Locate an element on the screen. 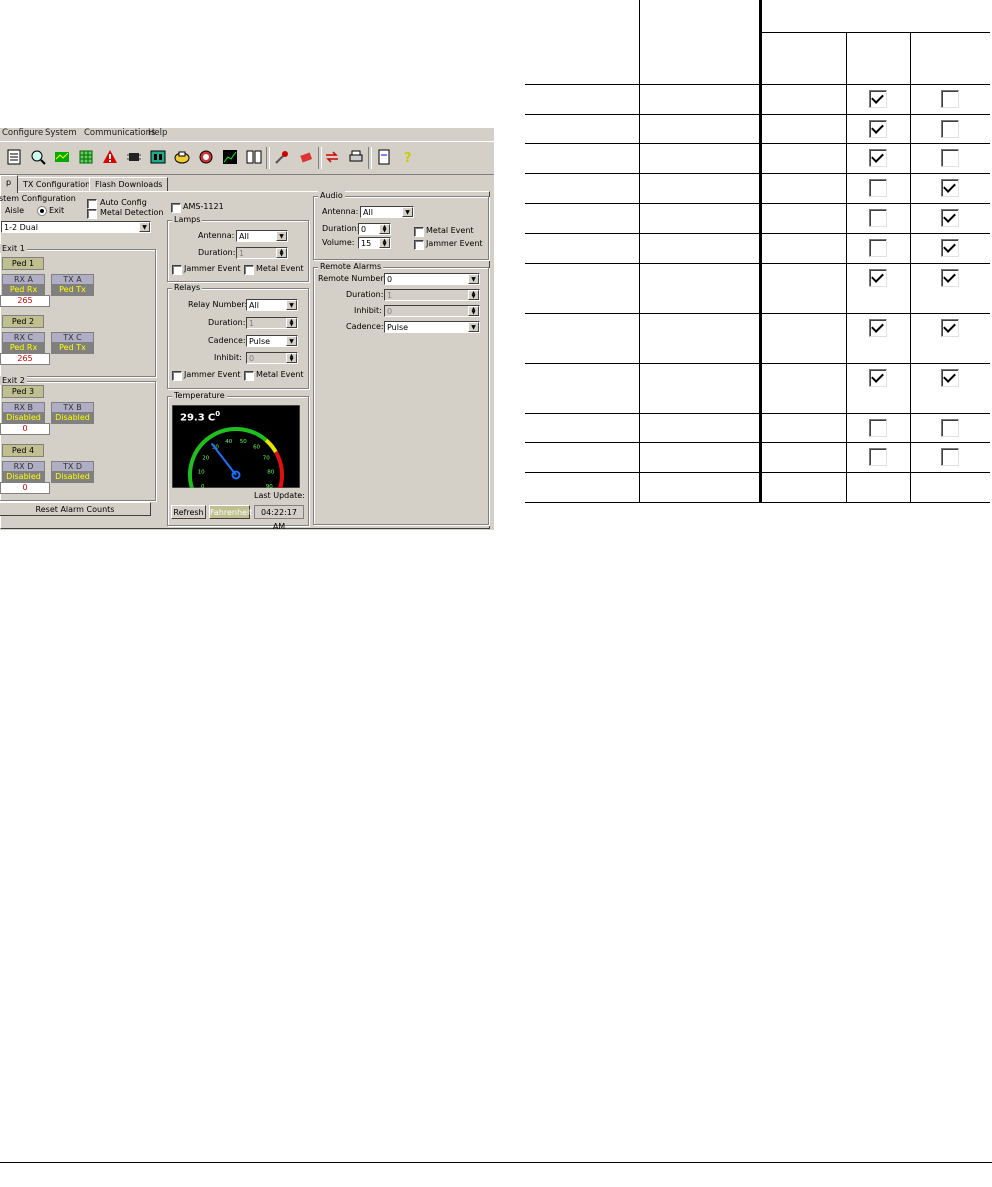 The height and width of the screenshot is (1187, 992). exit-radio is located at coordinates (42, 211).